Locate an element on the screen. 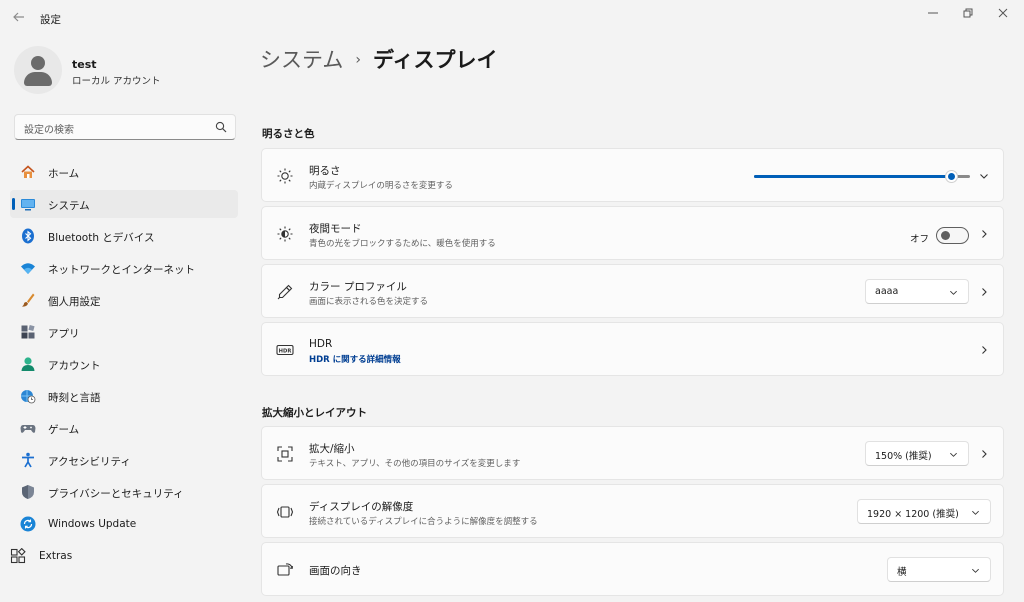 The width and height of the screenshot is (1024, 602). close-icon is located at coordinates (1003, 13).